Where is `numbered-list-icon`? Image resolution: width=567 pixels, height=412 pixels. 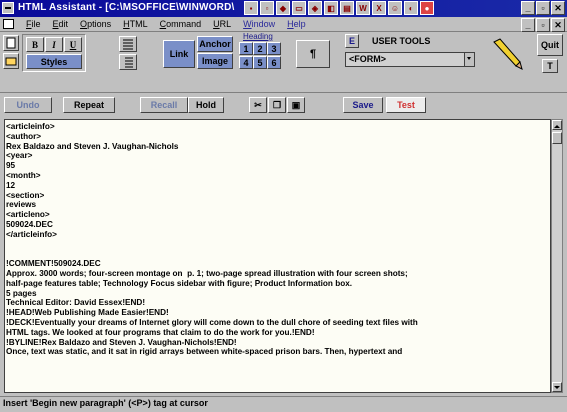 numbered-list-icon is located at coordinates (128, 62).